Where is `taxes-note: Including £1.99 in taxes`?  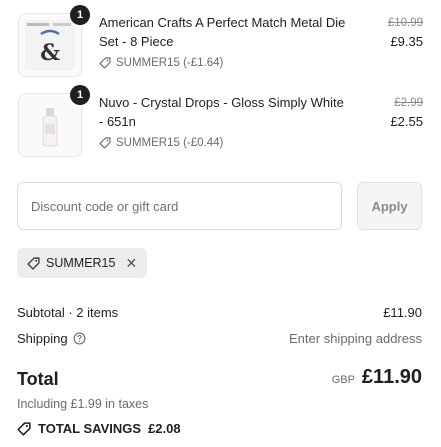
taxes-note: Including £1.99 in taxes is located at coordinates (83, 404).